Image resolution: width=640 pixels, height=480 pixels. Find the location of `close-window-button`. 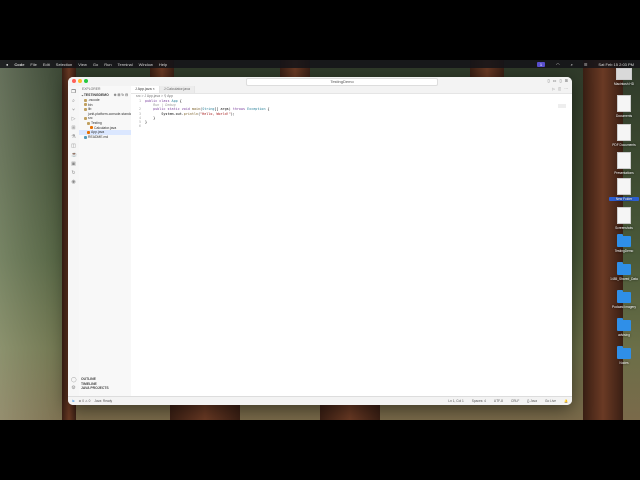

close-window-button is located at coordinates (74, 81).